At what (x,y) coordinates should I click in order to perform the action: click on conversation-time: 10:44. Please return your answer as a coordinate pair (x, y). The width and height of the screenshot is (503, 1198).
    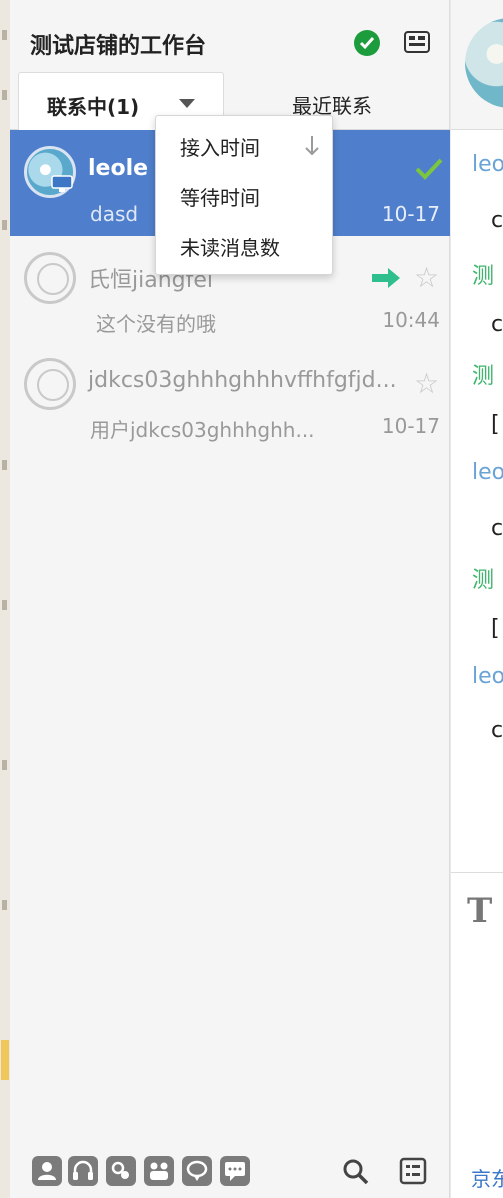
    Looking at the image, I should click on (411, 320).